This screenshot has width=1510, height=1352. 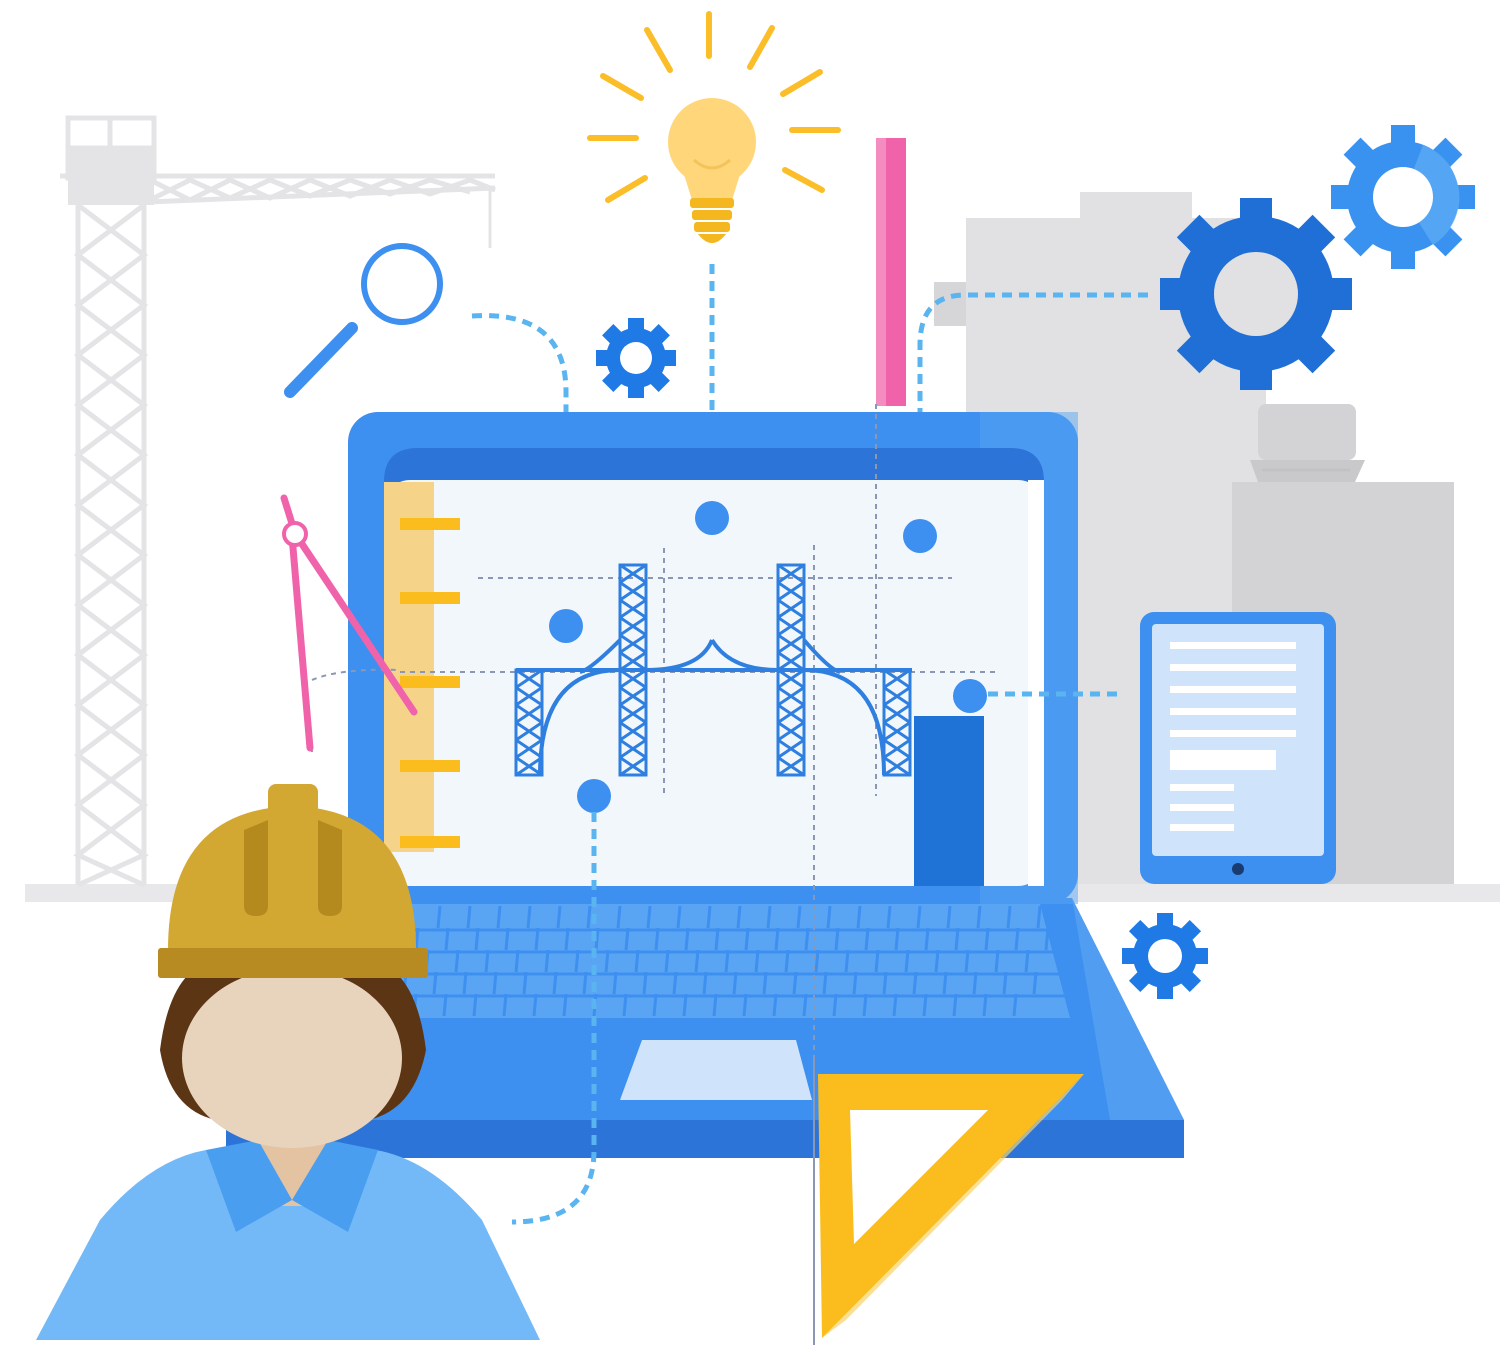 I want to click on magnifier-icon, so click(x=363, y=320).